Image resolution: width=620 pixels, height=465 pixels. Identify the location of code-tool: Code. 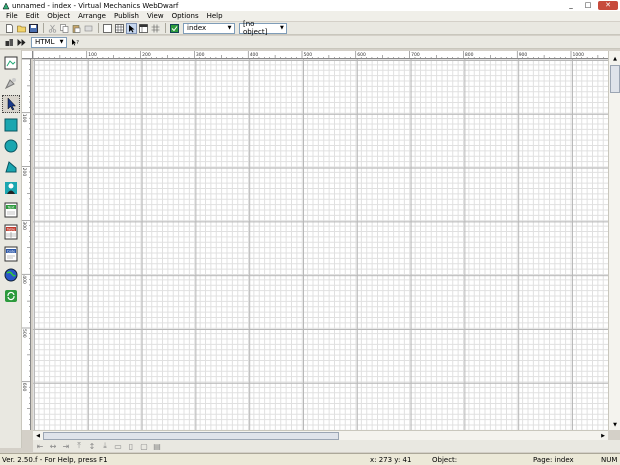
(11, 254).